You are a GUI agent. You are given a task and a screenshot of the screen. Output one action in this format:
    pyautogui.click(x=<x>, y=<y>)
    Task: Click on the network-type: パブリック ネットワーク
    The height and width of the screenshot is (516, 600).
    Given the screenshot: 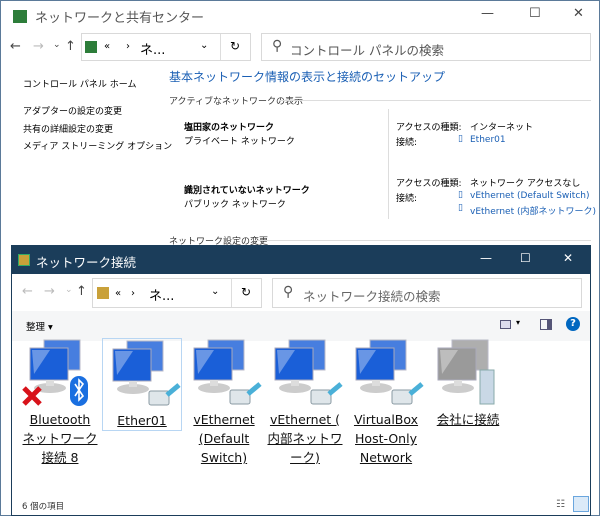 What is the action you would take?
    pyautogui.click(x=235, y=205)
    